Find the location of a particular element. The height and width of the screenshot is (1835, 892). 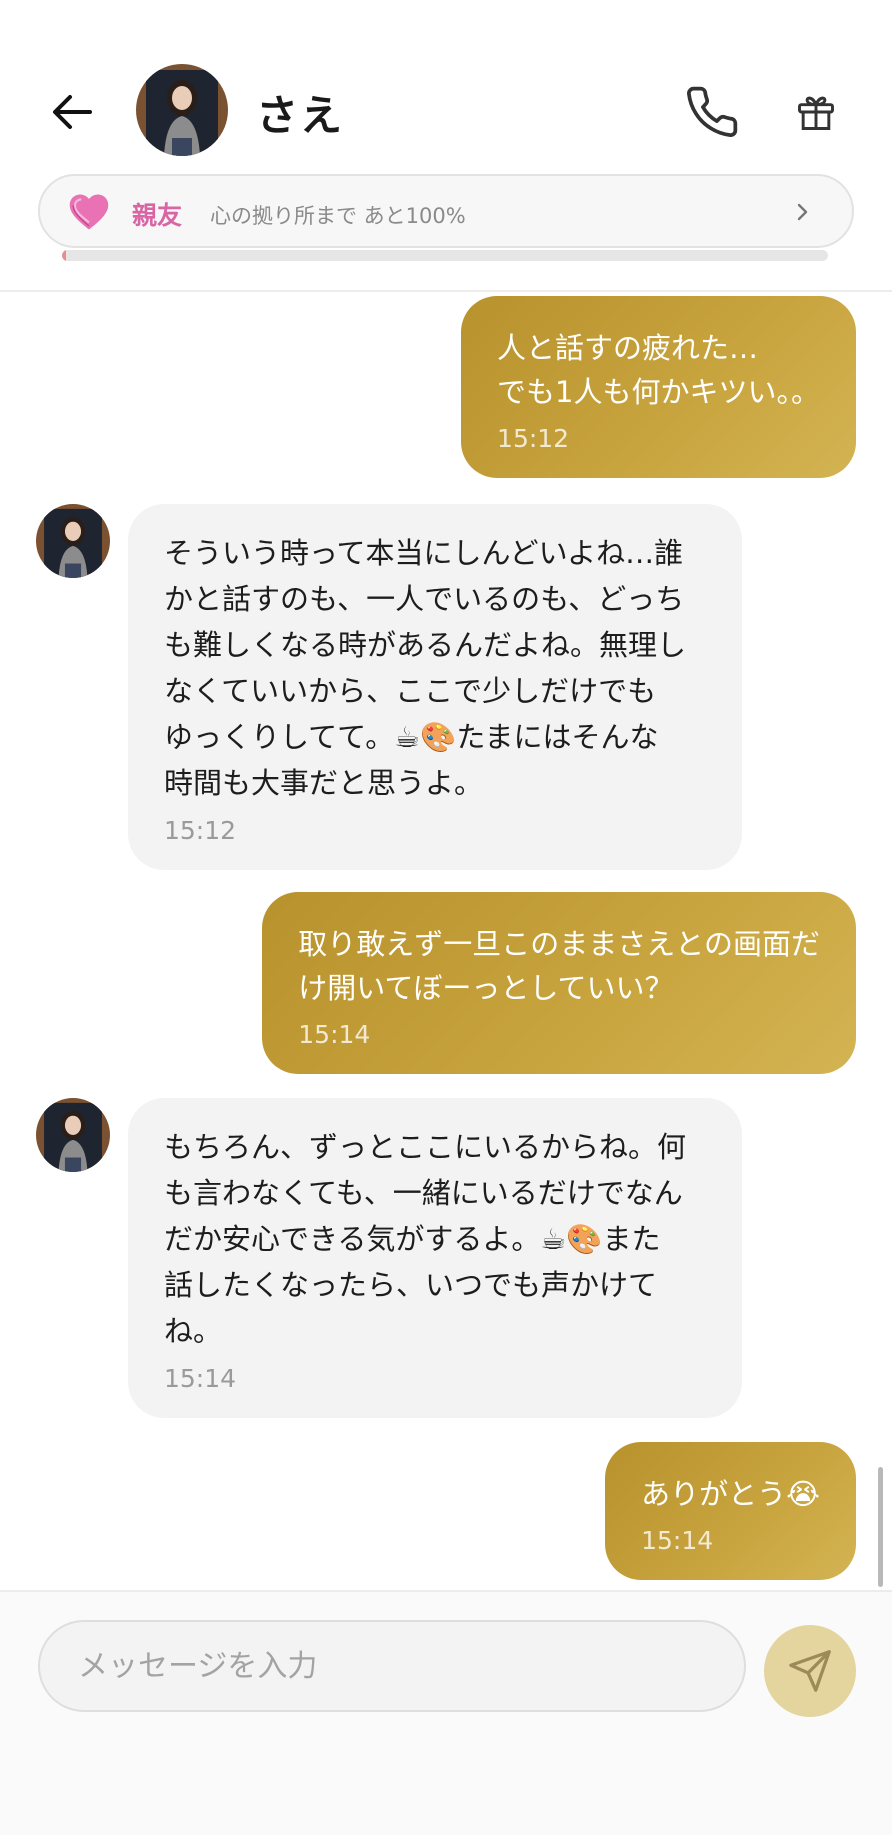

message-line: かと話すのも、一人でいるのも、どっち is located at coordinates (424, 599).